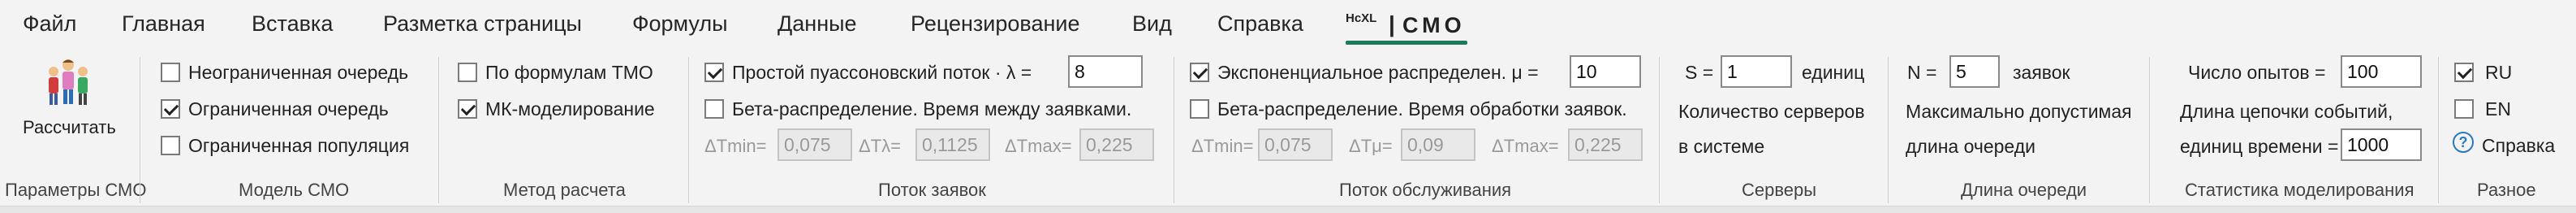 This screenshot has width=2576, height=213. Describe the element at coordinates (932, 190) in the screenshot. I see `group-label-arrival: Поток заявок` at that location.